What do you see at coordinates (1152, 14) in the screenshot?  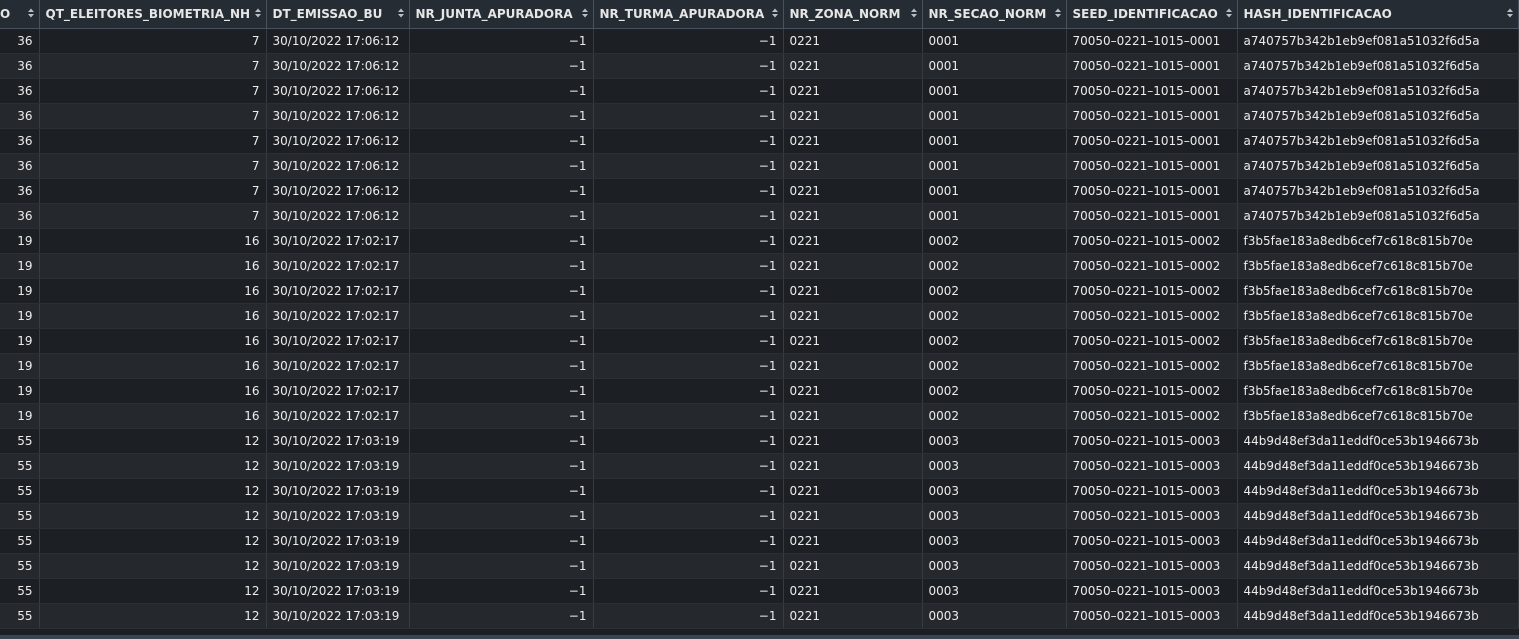 I see `column-header: SEED_IDENTIFICACAO` at bounding box center [1152, 14].